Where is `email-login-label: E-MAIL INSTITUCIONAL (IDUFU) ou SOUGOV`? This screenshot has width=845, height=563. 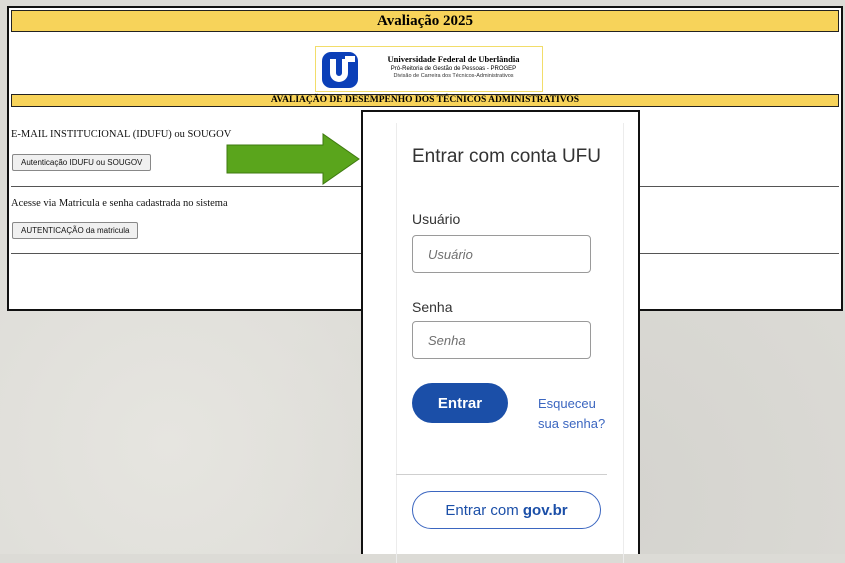 email-login-label: E-MAIL INSTITUCIONAL (IDUFU) ou SOUGOV is located at coordinates (121, 134).